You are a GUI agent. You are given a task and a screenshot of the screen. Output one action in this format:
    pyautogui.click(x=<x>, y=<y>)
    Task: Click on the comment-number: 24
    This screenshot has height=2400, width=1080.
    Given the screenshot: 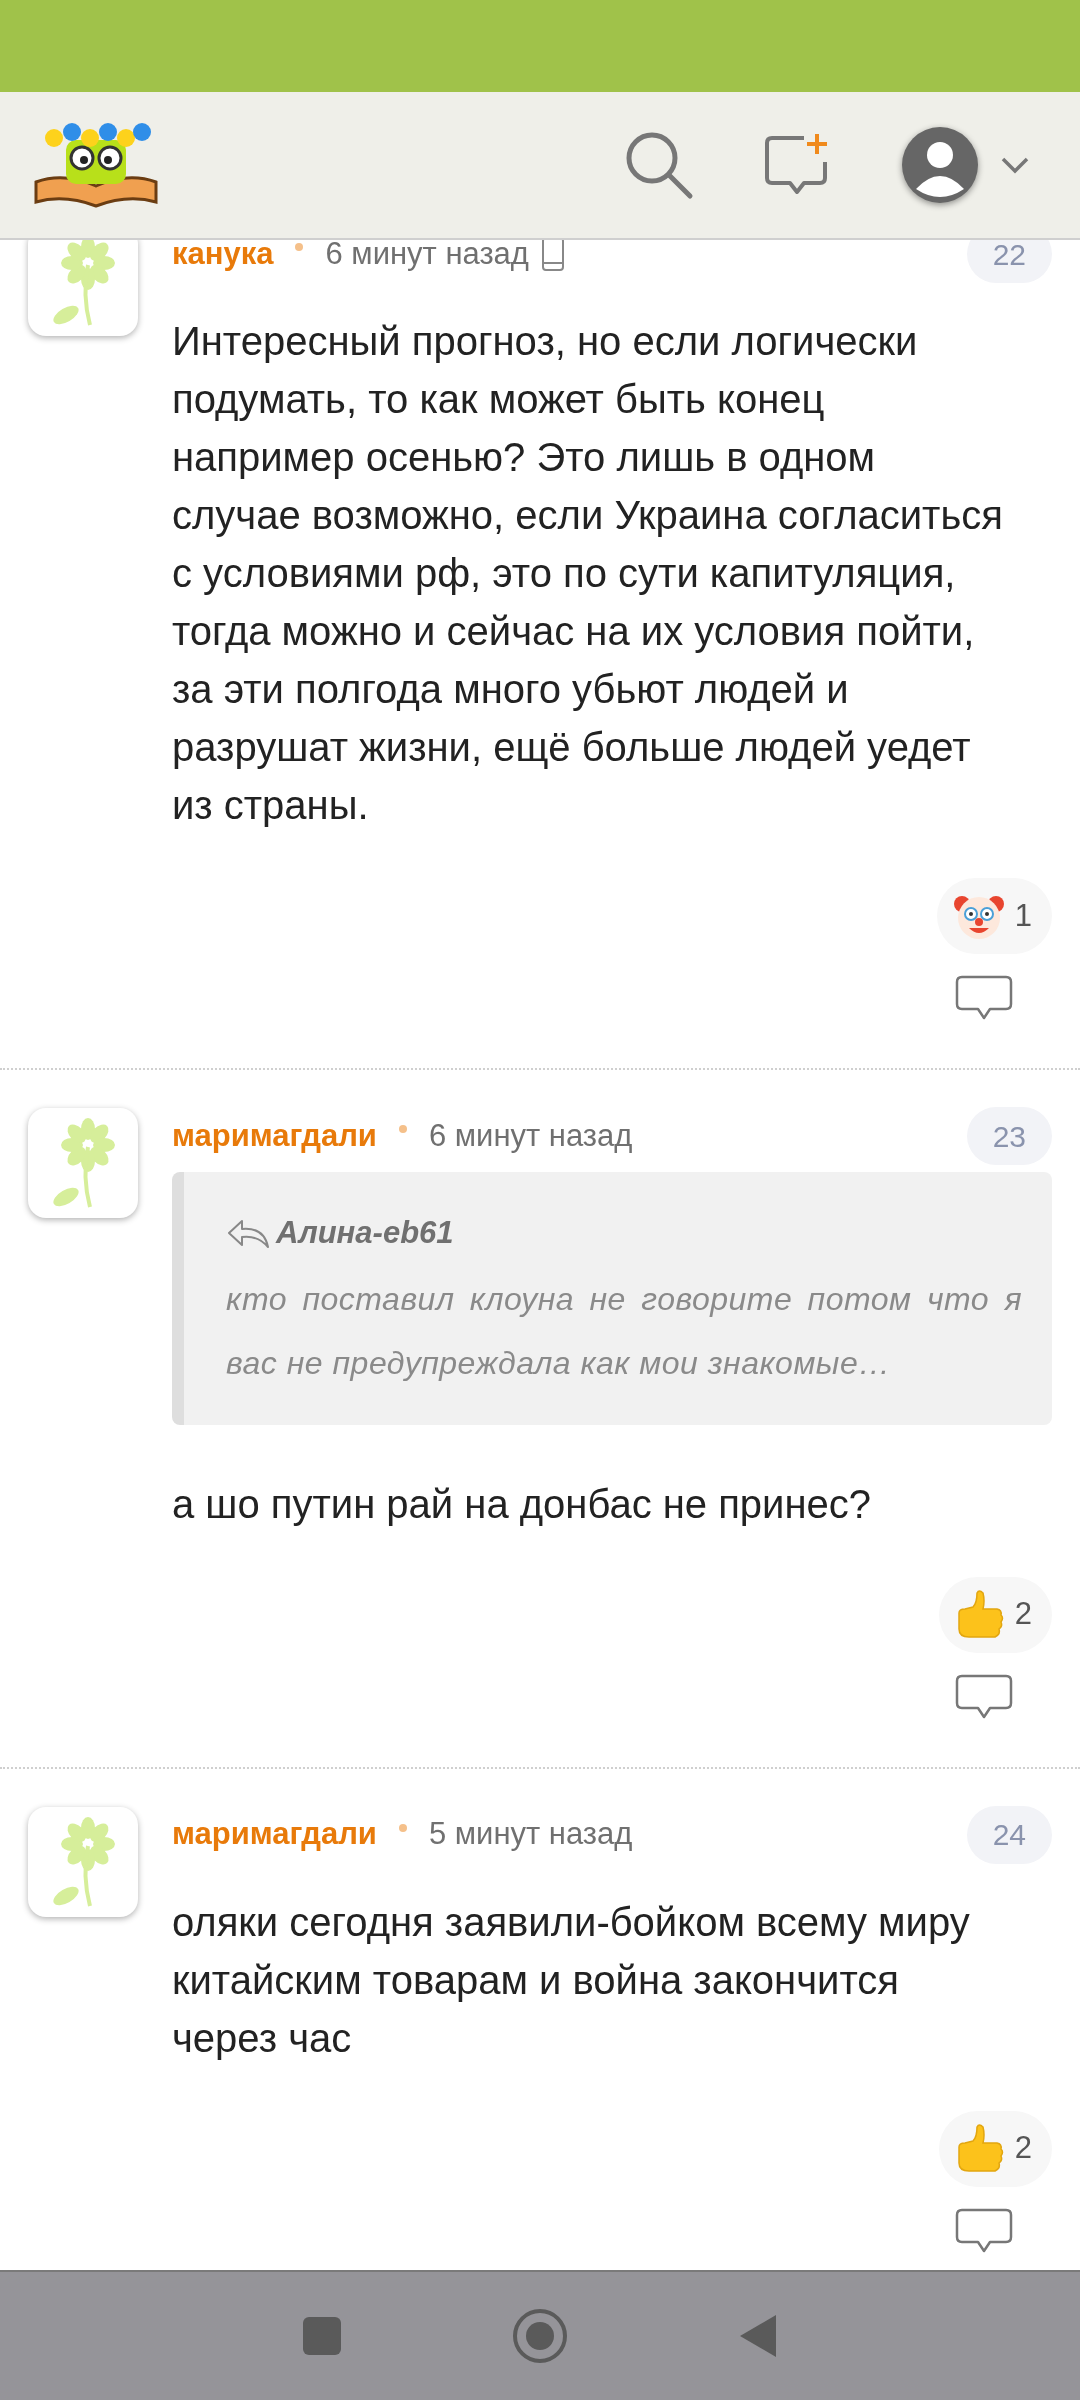 What is the action you would take?
    pyautogui.click(x=1009, y=1834)
    